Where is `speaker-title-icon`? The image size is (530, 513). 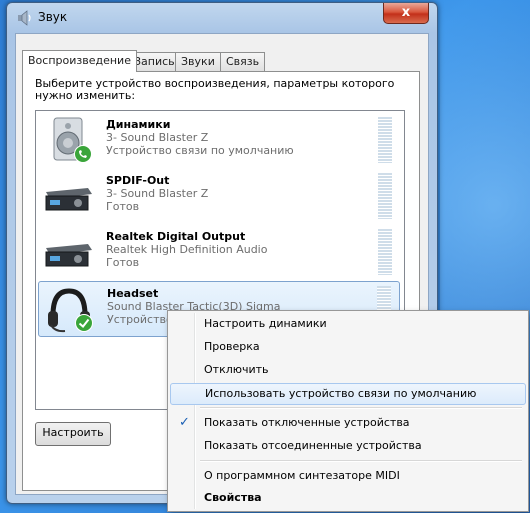
speaker-title-icon is located at coordinates (24, 18).